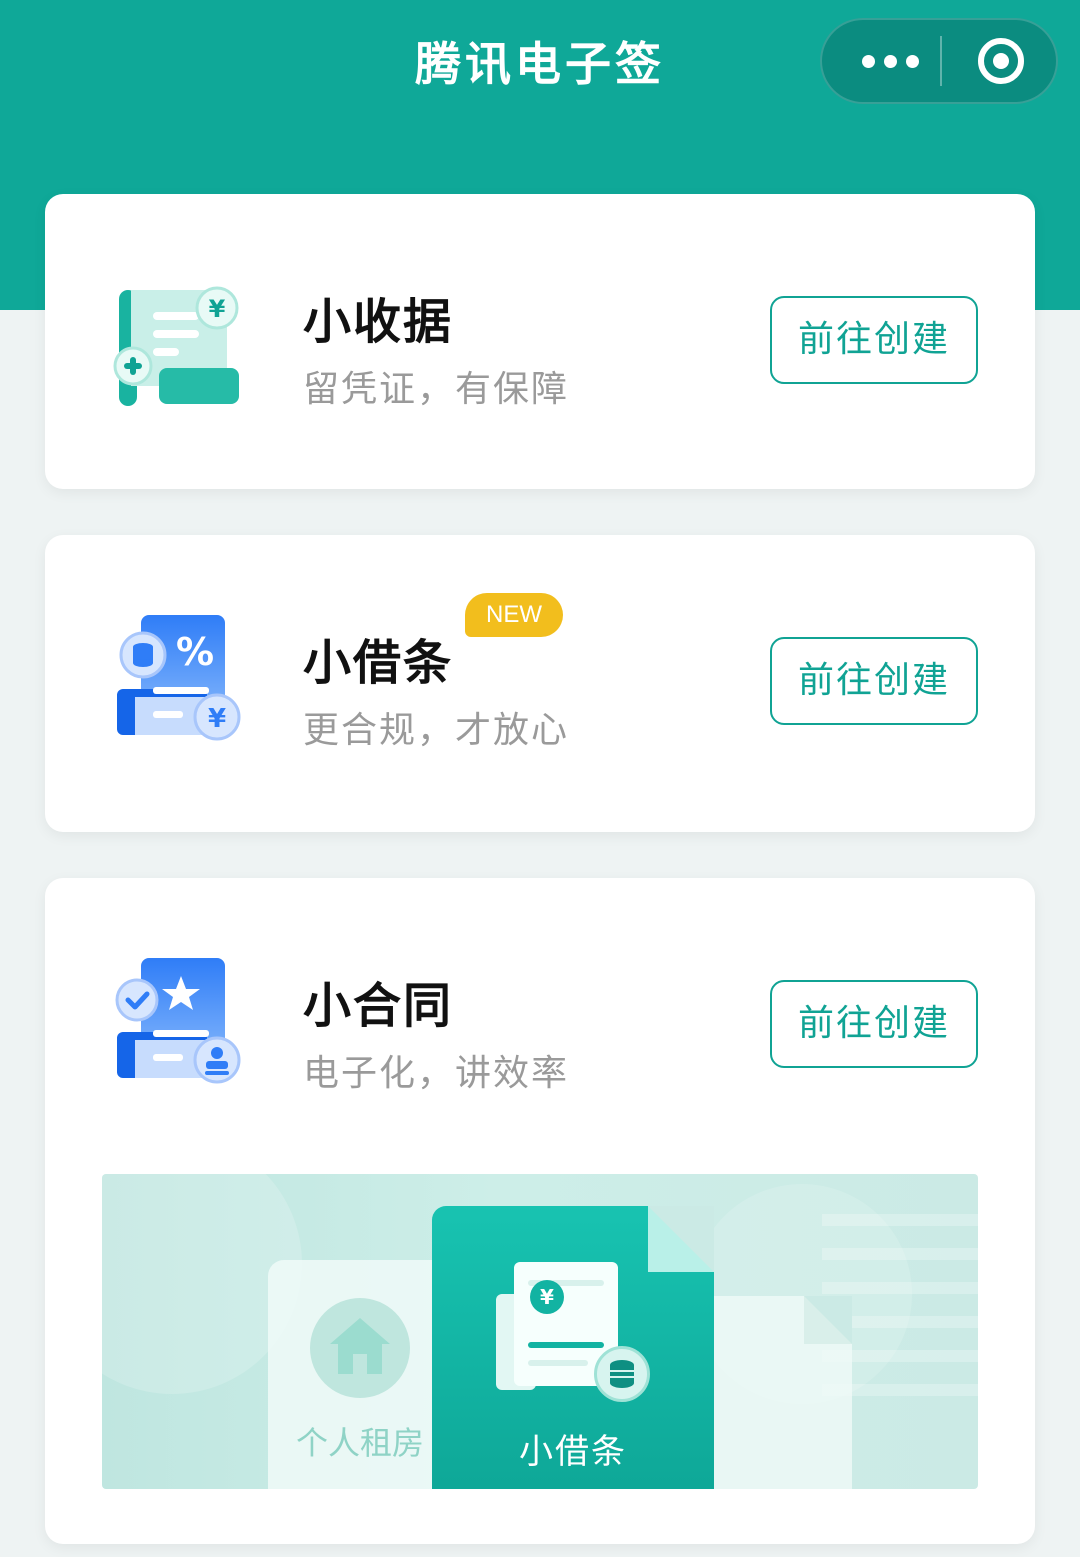  Describe the element at coordinates (622, 1374) in the screenshot. I see `coins-icon` at that location.